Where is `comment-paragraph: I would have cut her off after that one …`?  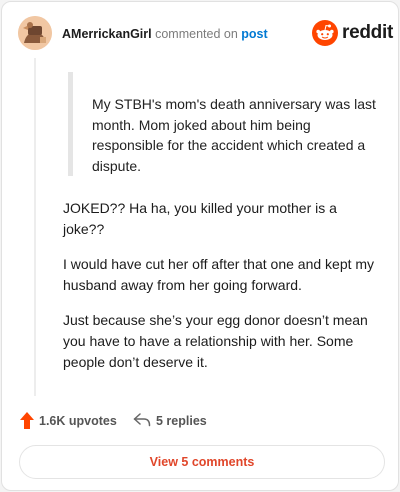
comment-paragraph: I would have cut her off after that one … is located at coordinates (219, 274).